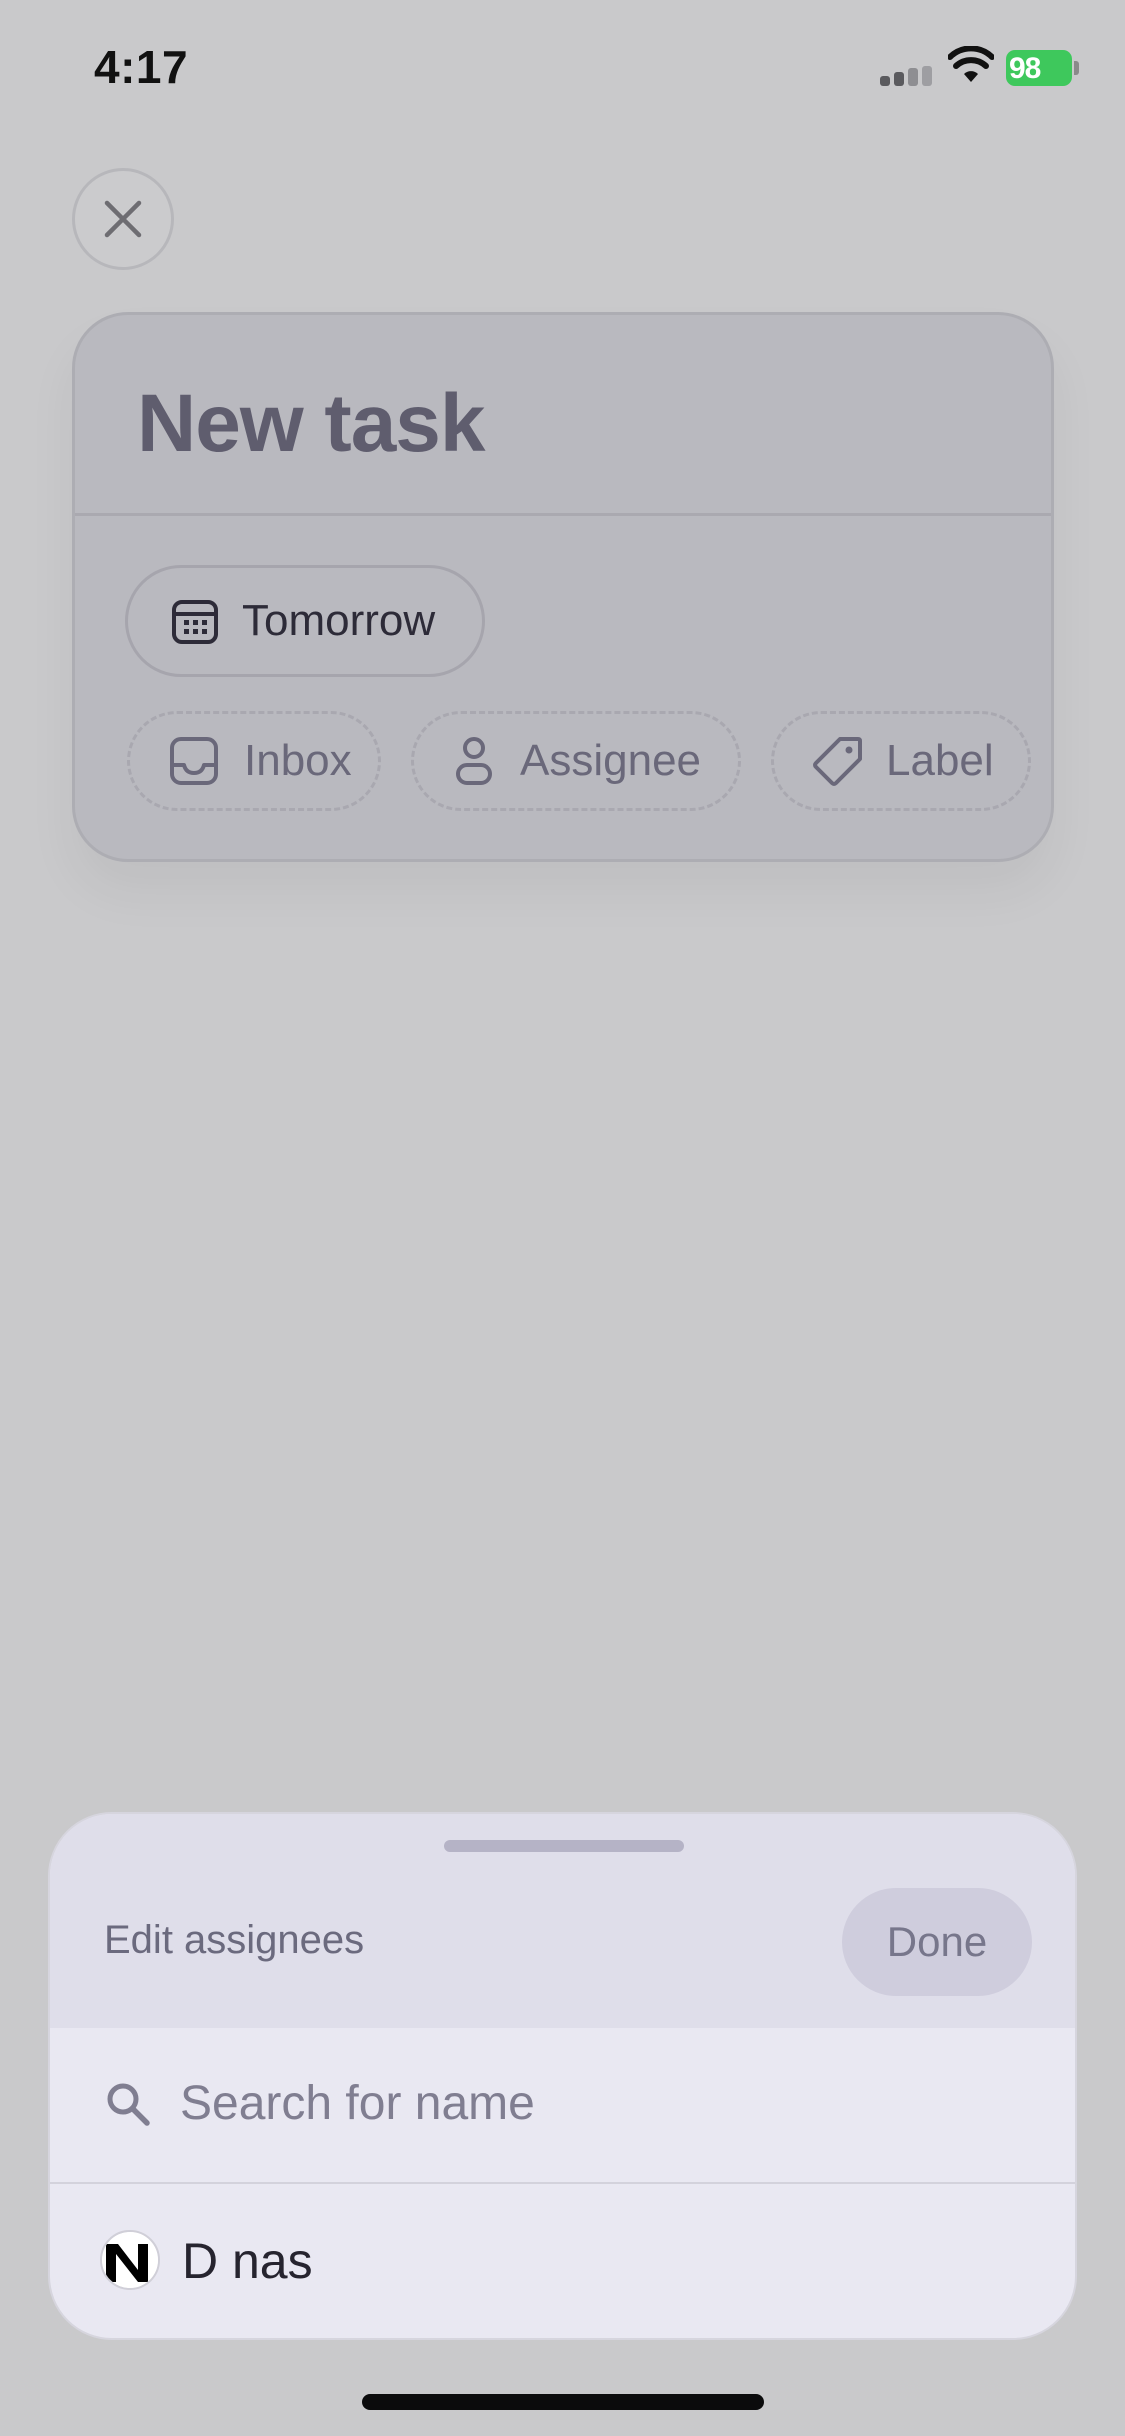 Image resolution: width=1125 pixels, height=2436 pixels. What do you see at coordinates (837, 761) in the screenshot?
I see `tag-icon` at bounding box center [837, 761].